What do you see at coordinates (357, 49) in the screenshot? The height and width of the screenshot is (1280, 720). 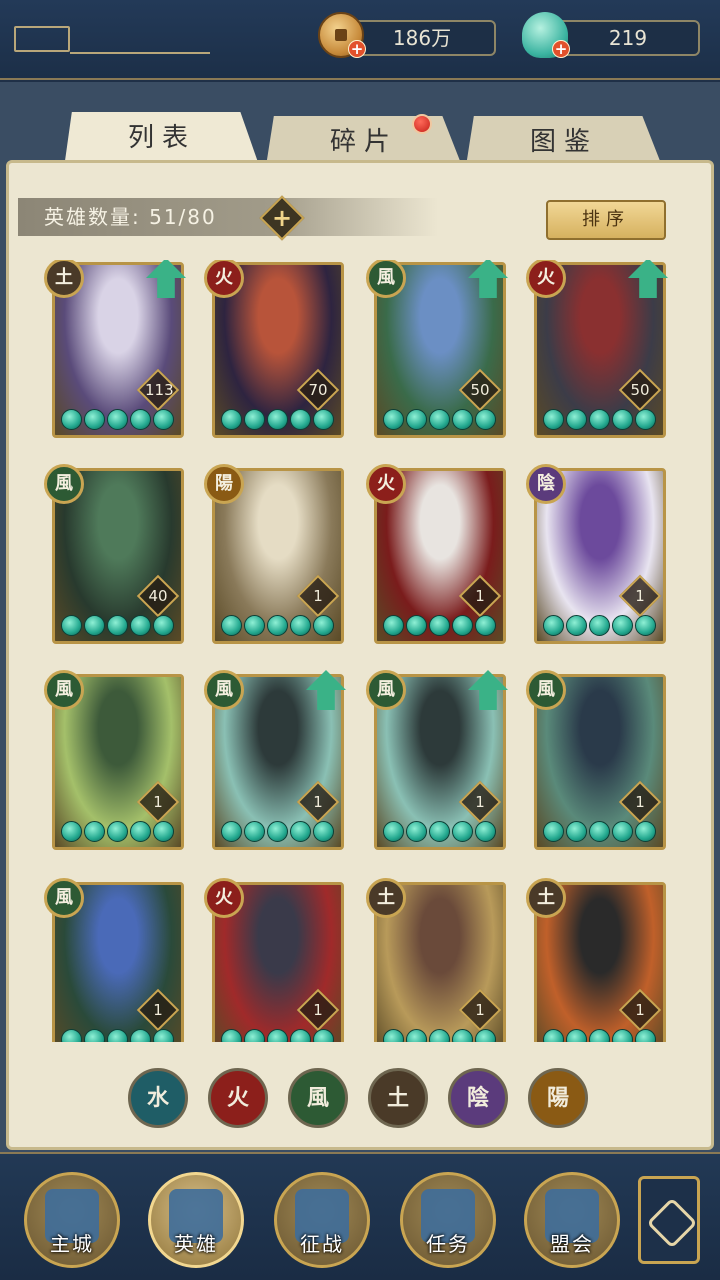 I see `add-coin-icon: +` at bounding box center [357, 49].